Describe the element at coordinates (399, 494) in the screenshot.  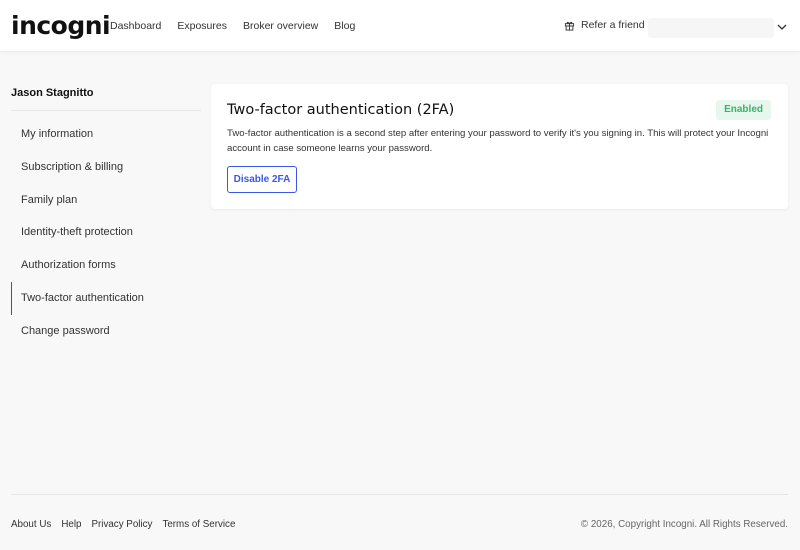
I see `footer-divider` at that location.